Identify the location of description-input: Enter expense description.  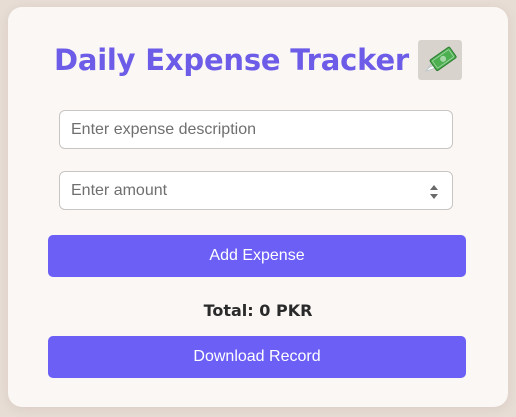
(256, 129).